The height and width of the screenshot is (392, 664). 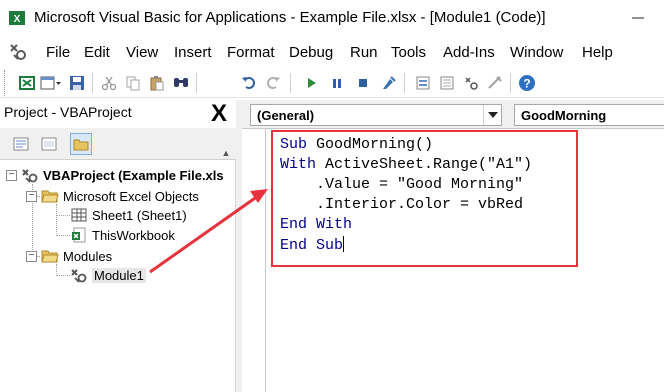 I want to click on tree-item-vbaproject: − VBAProject (Example File.xls, so click(x=115, y=175).